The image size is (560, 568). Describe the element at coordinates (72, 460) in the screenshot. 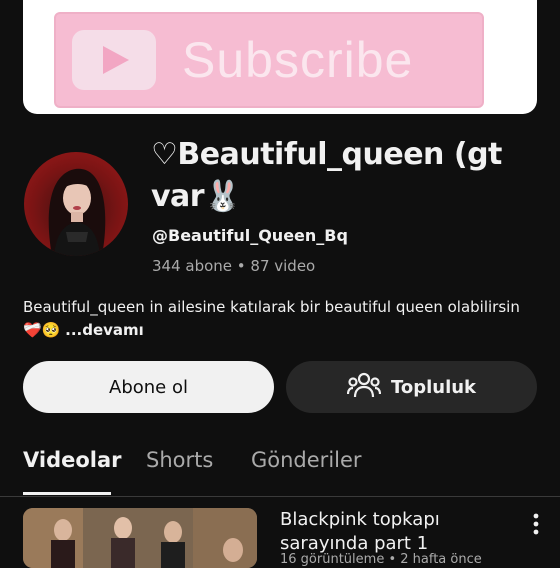

I see `tab-videos: Videolar` at that location.